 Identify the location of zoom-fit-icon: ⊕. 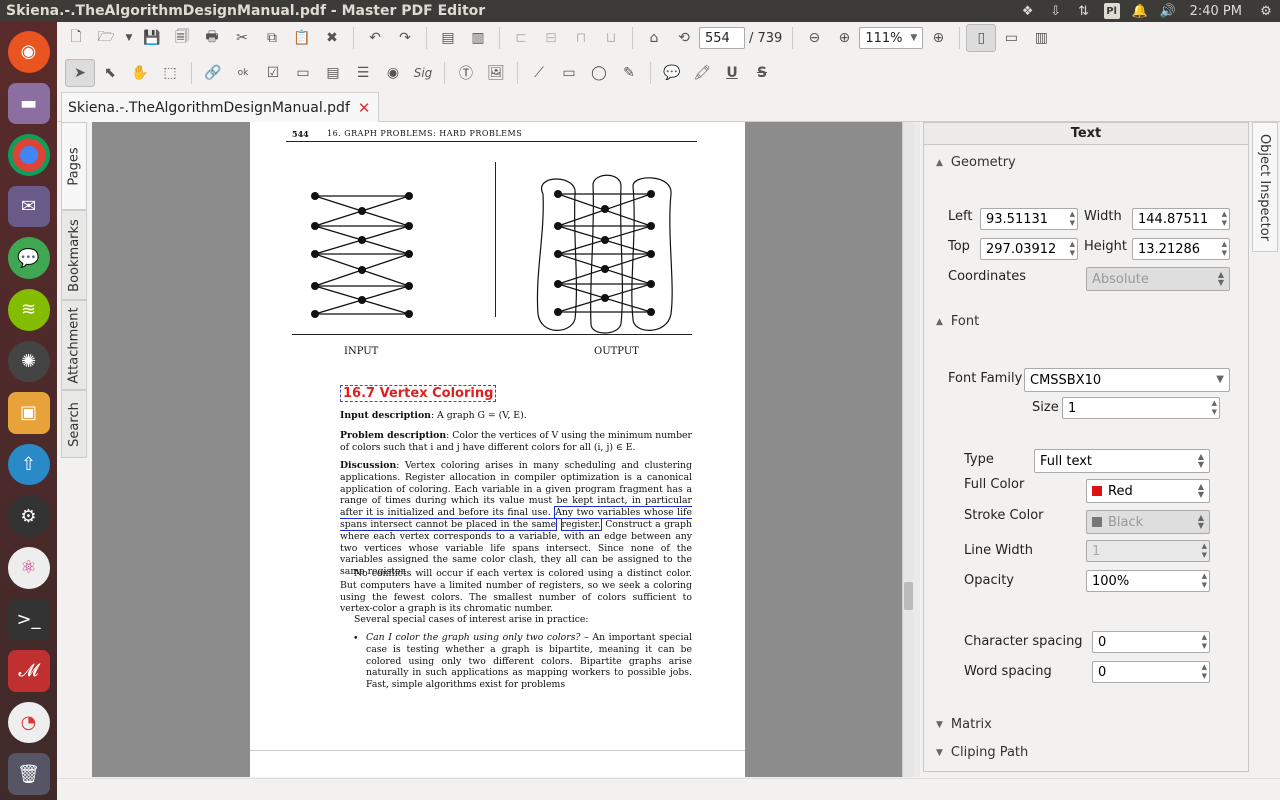
(844, 38).